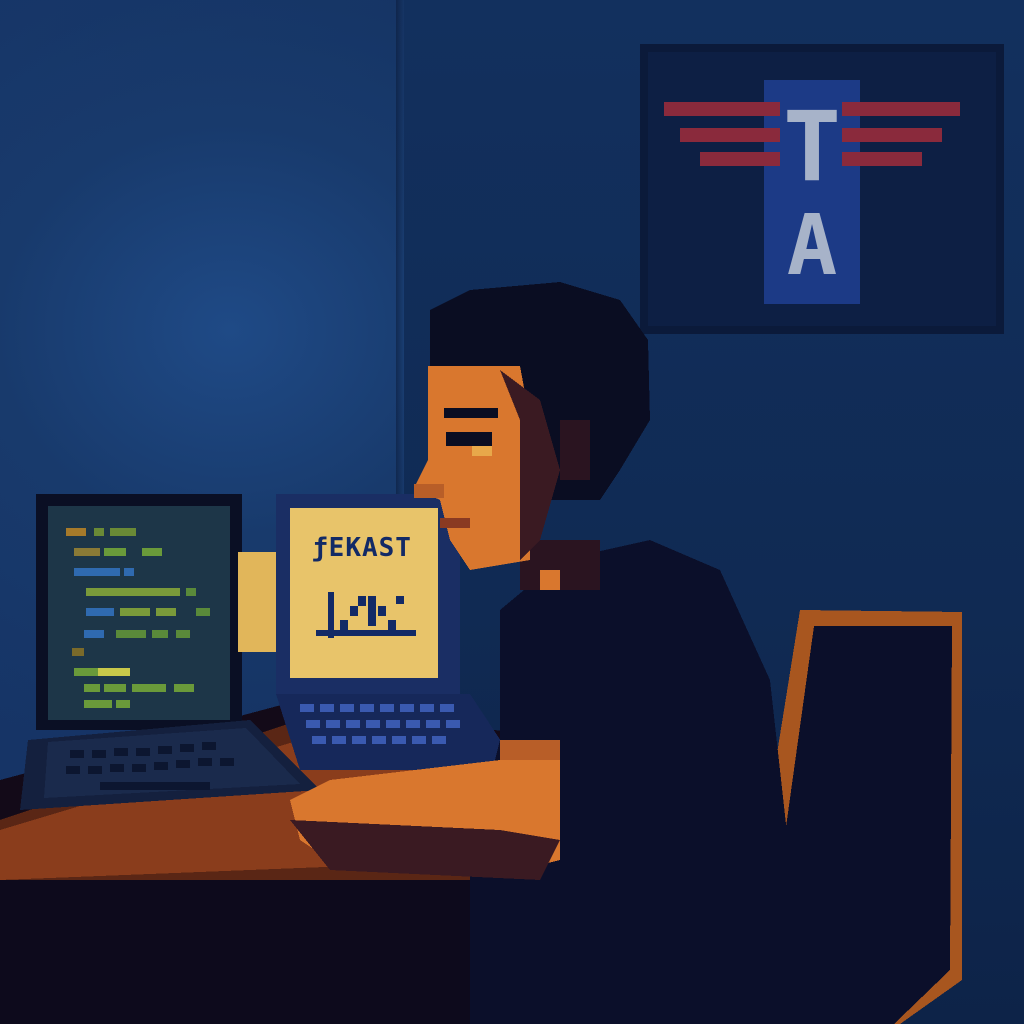 The height and width of the screenshot is (1024, 1024). I want to click on logo-letter-top: T, so click(812, 147).